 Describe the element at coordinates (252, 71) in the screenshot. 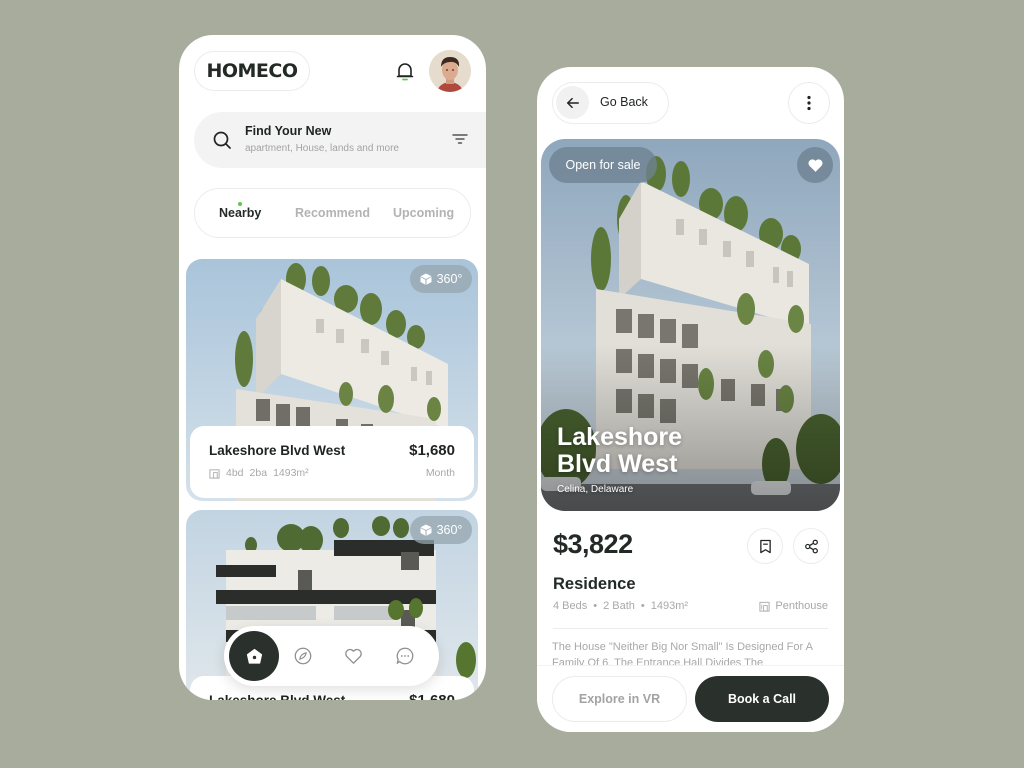

I see `brand-logo: HOMECO` at that location.